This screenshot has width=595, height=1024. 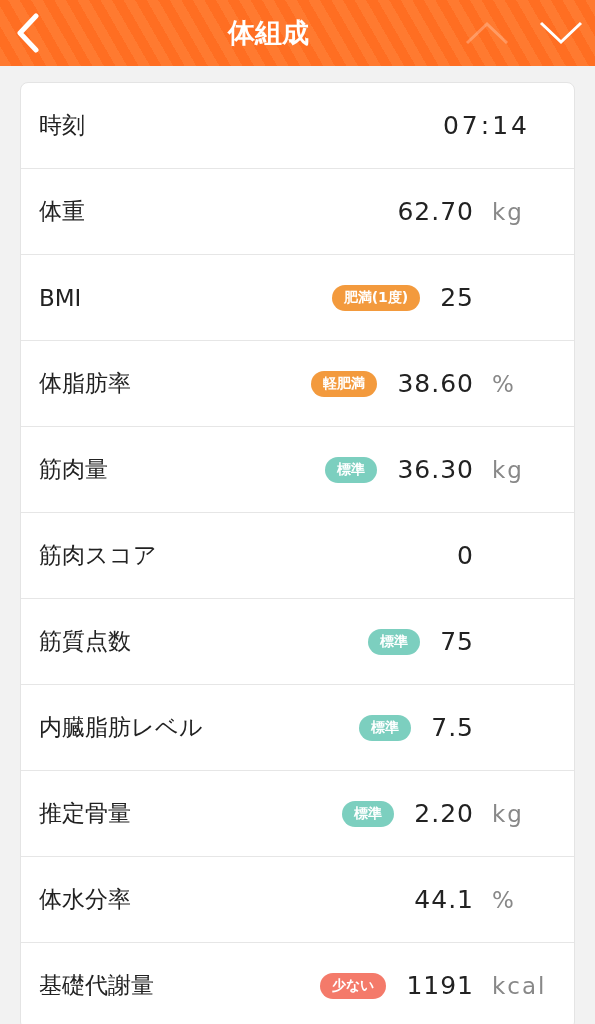 I want to click on status-badge: 少ない, so click(x=353, y=985).